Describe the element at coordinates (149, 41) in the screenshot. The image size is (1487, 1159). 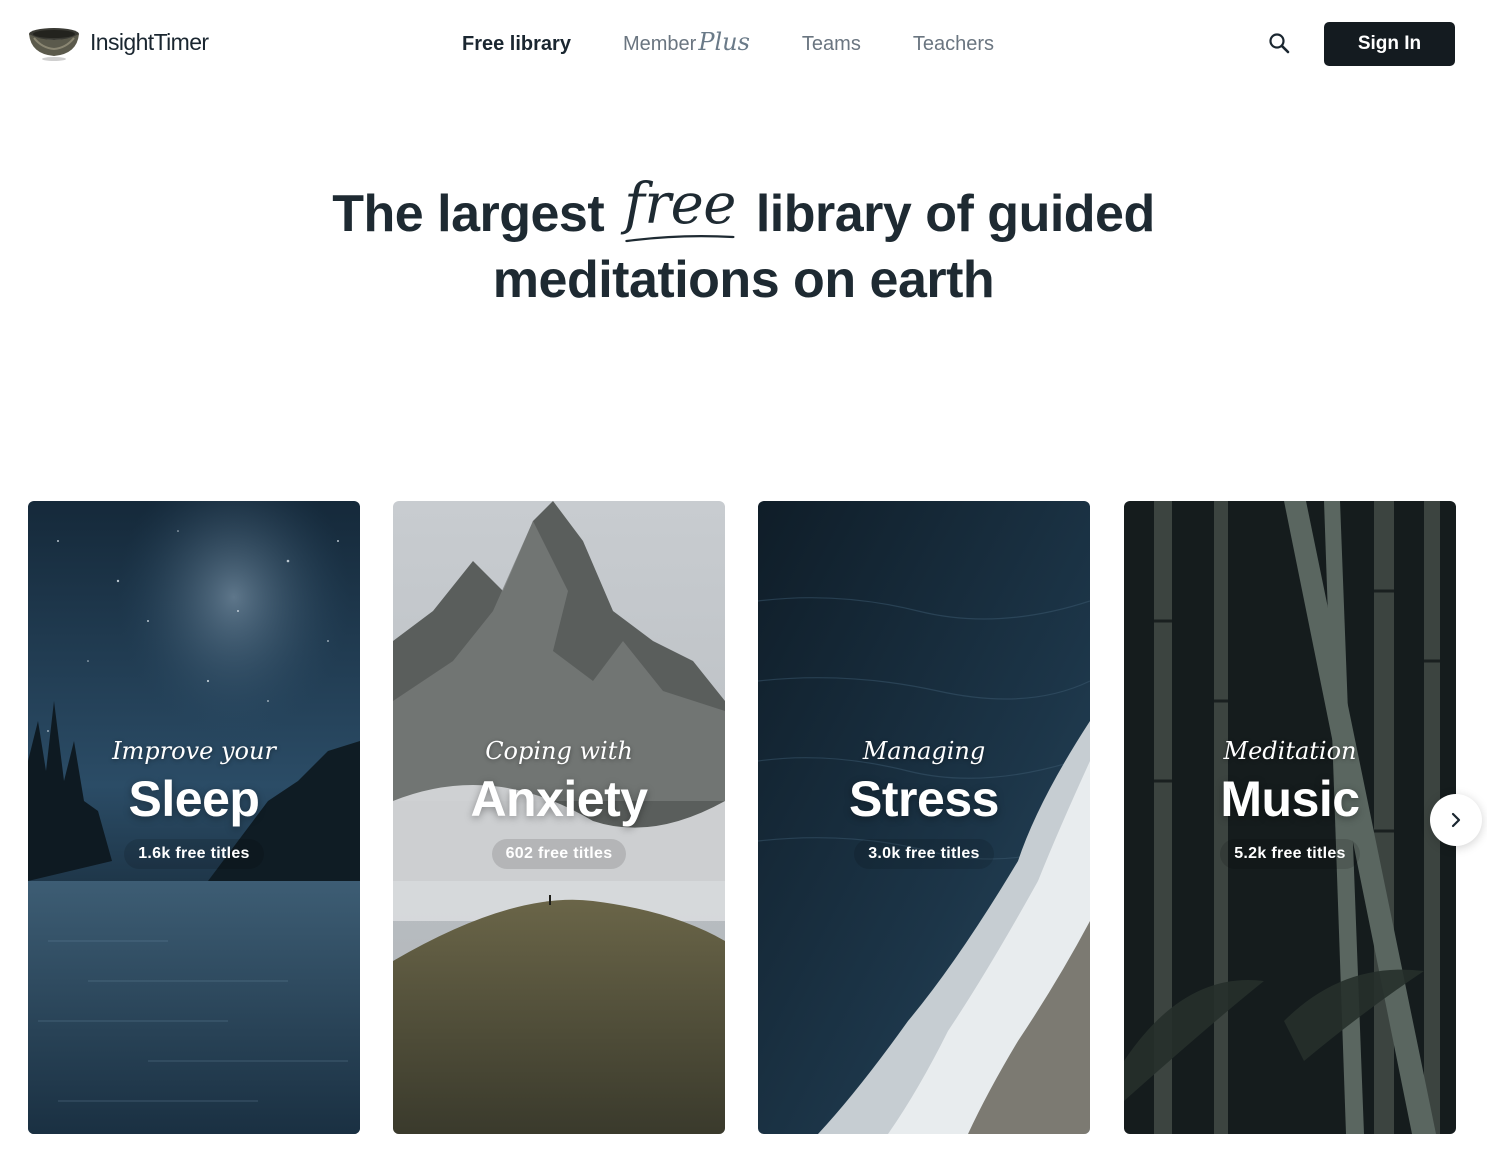
I see `brand-name: InsightTimer` at that location.